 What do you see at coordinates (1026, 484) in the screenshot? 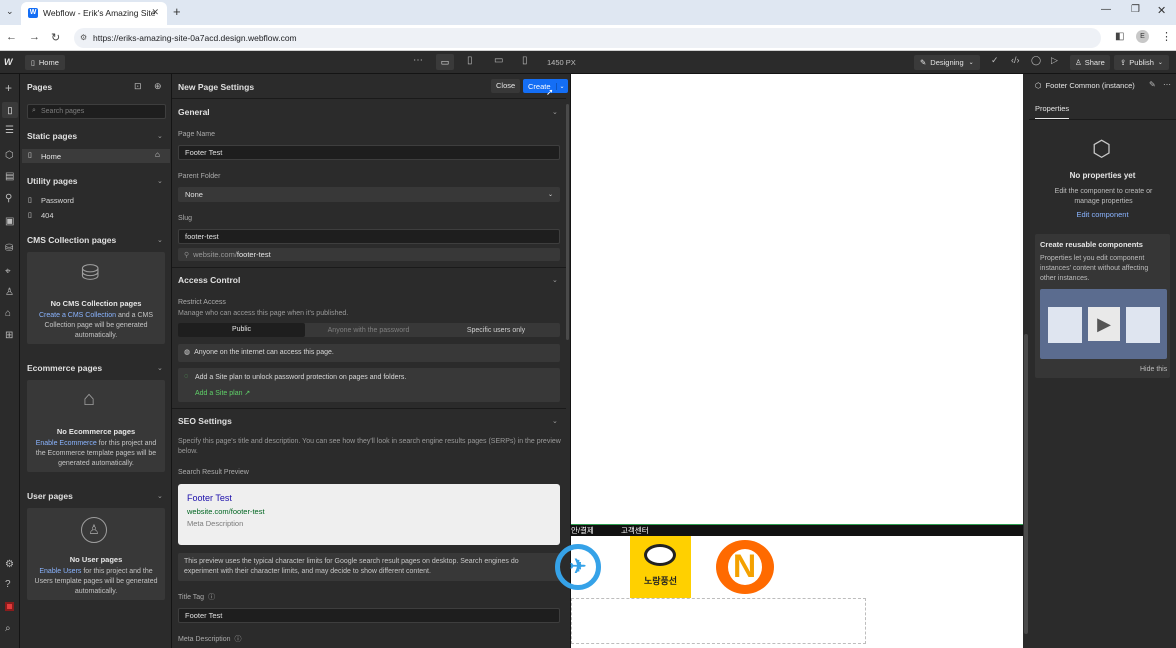
I see `scrollbar-thumb` at bounding box center [1026, 484].